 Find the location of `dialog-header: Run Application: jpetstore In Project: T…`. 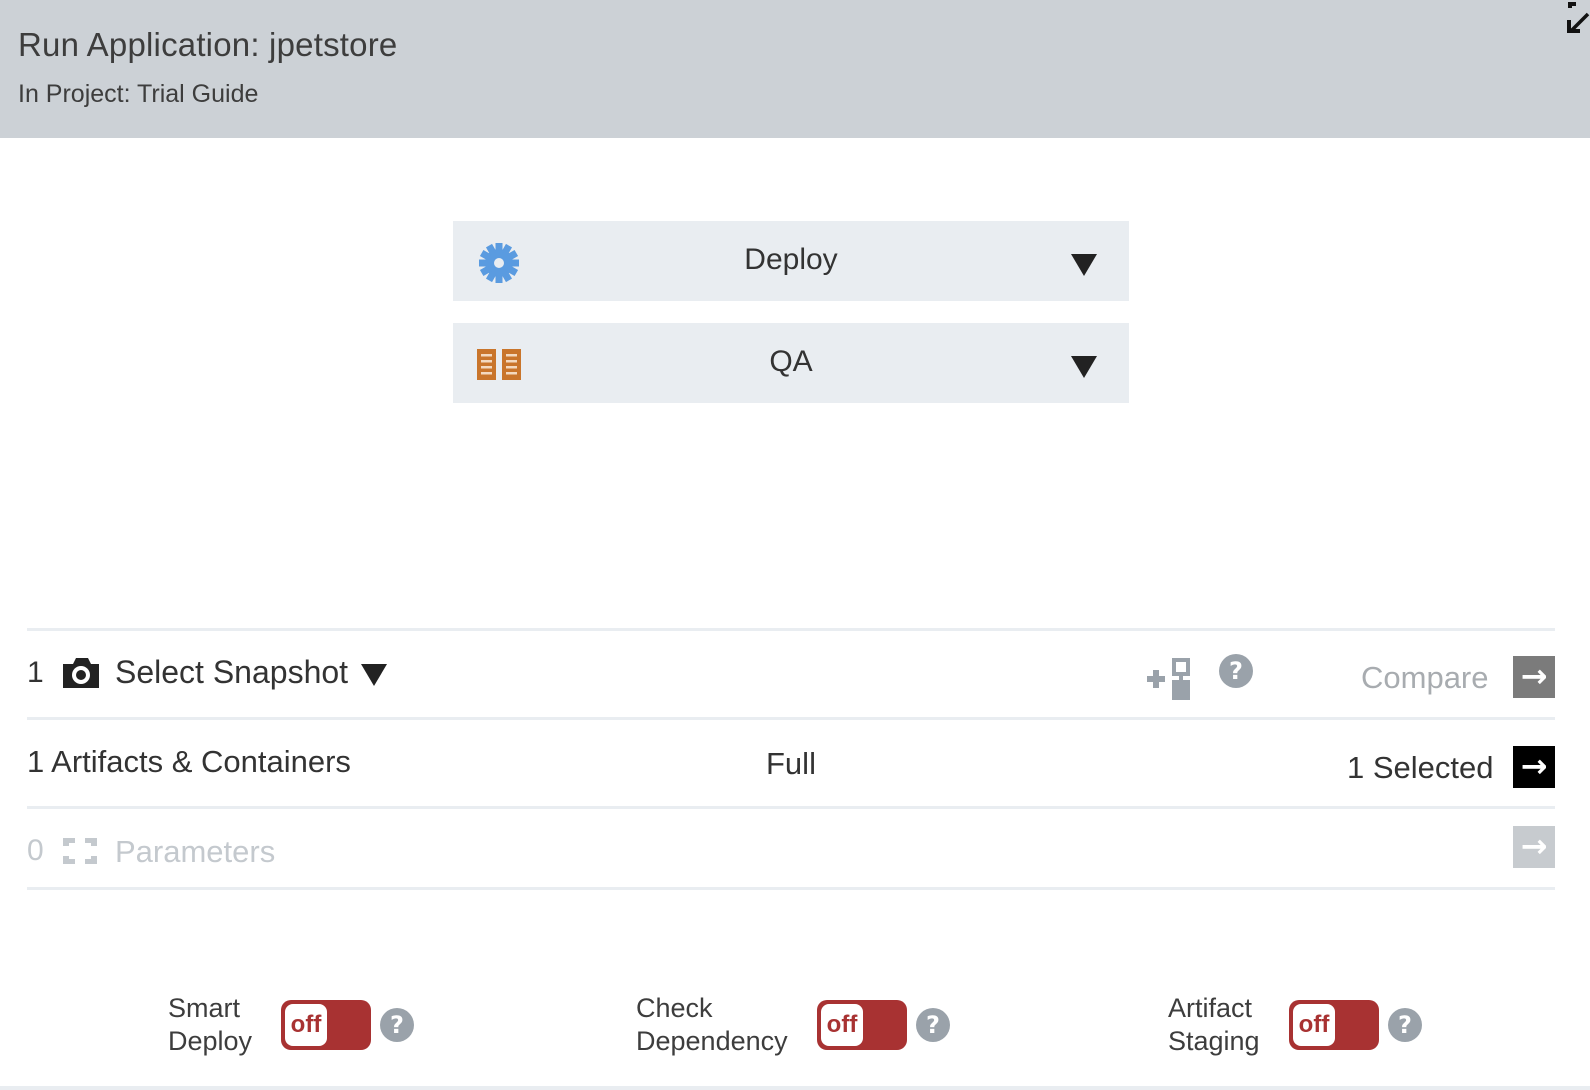

dialog-header: Run Application: jpetstore In Project: T… is located at coordinates (795, 69).